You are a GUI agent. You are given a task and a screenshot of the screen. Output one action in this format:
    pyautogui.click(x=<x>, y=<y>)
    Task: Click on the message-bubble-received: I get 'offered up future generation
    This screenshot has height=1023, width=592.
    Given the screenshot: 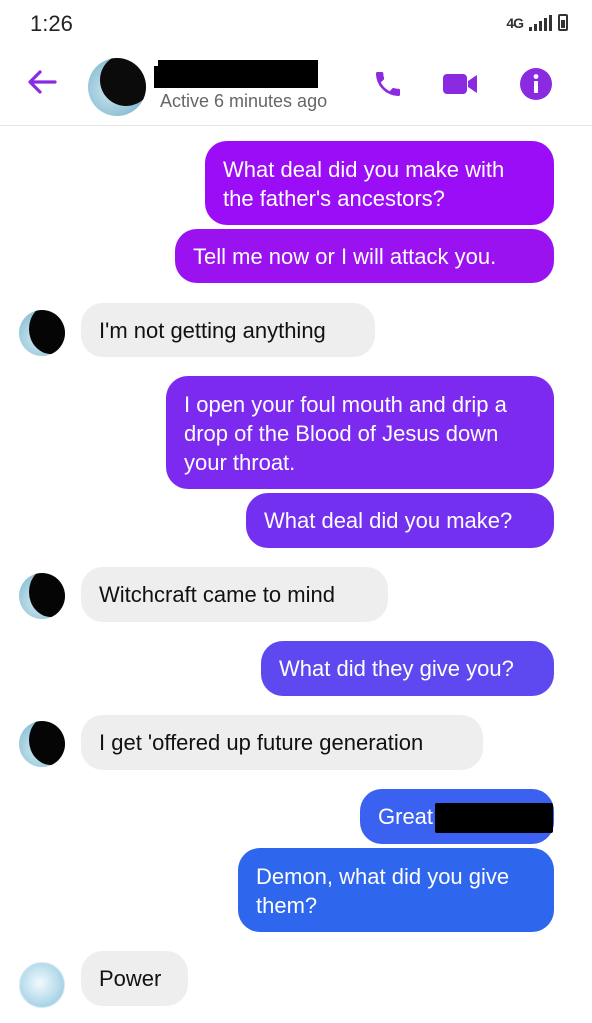 What is the action you would take?
    pyautogui.click(x=282, y=742)
    